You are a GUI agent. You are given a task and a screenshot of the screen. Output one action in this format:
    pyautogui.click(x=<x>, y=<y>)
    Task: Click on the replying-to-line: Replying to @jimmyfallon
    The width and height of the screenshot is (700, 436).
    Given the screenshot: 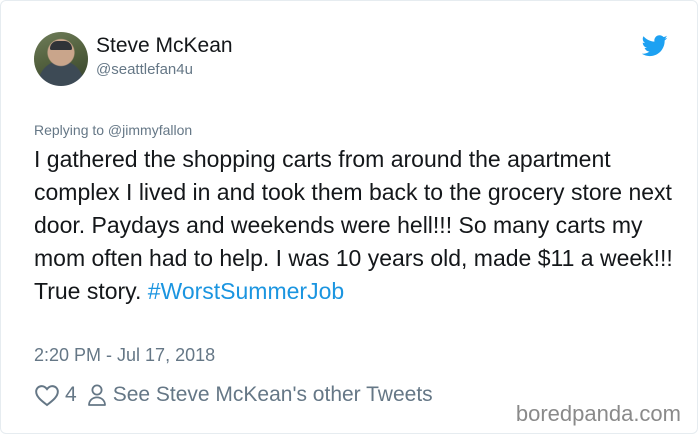 What is the action you would take?
    pyautogui.click(x=113, y=130)
    